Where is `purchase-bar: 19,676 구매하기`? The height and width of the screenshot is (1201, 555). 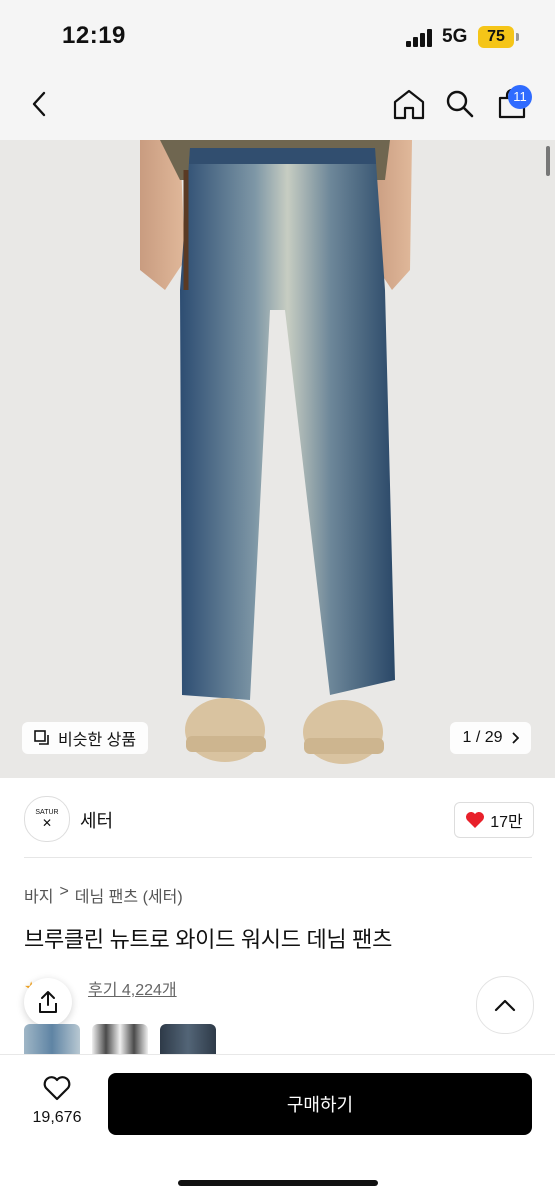 purchase-bar: 19,676 구매하기 is located at coordinates (277, 1127).